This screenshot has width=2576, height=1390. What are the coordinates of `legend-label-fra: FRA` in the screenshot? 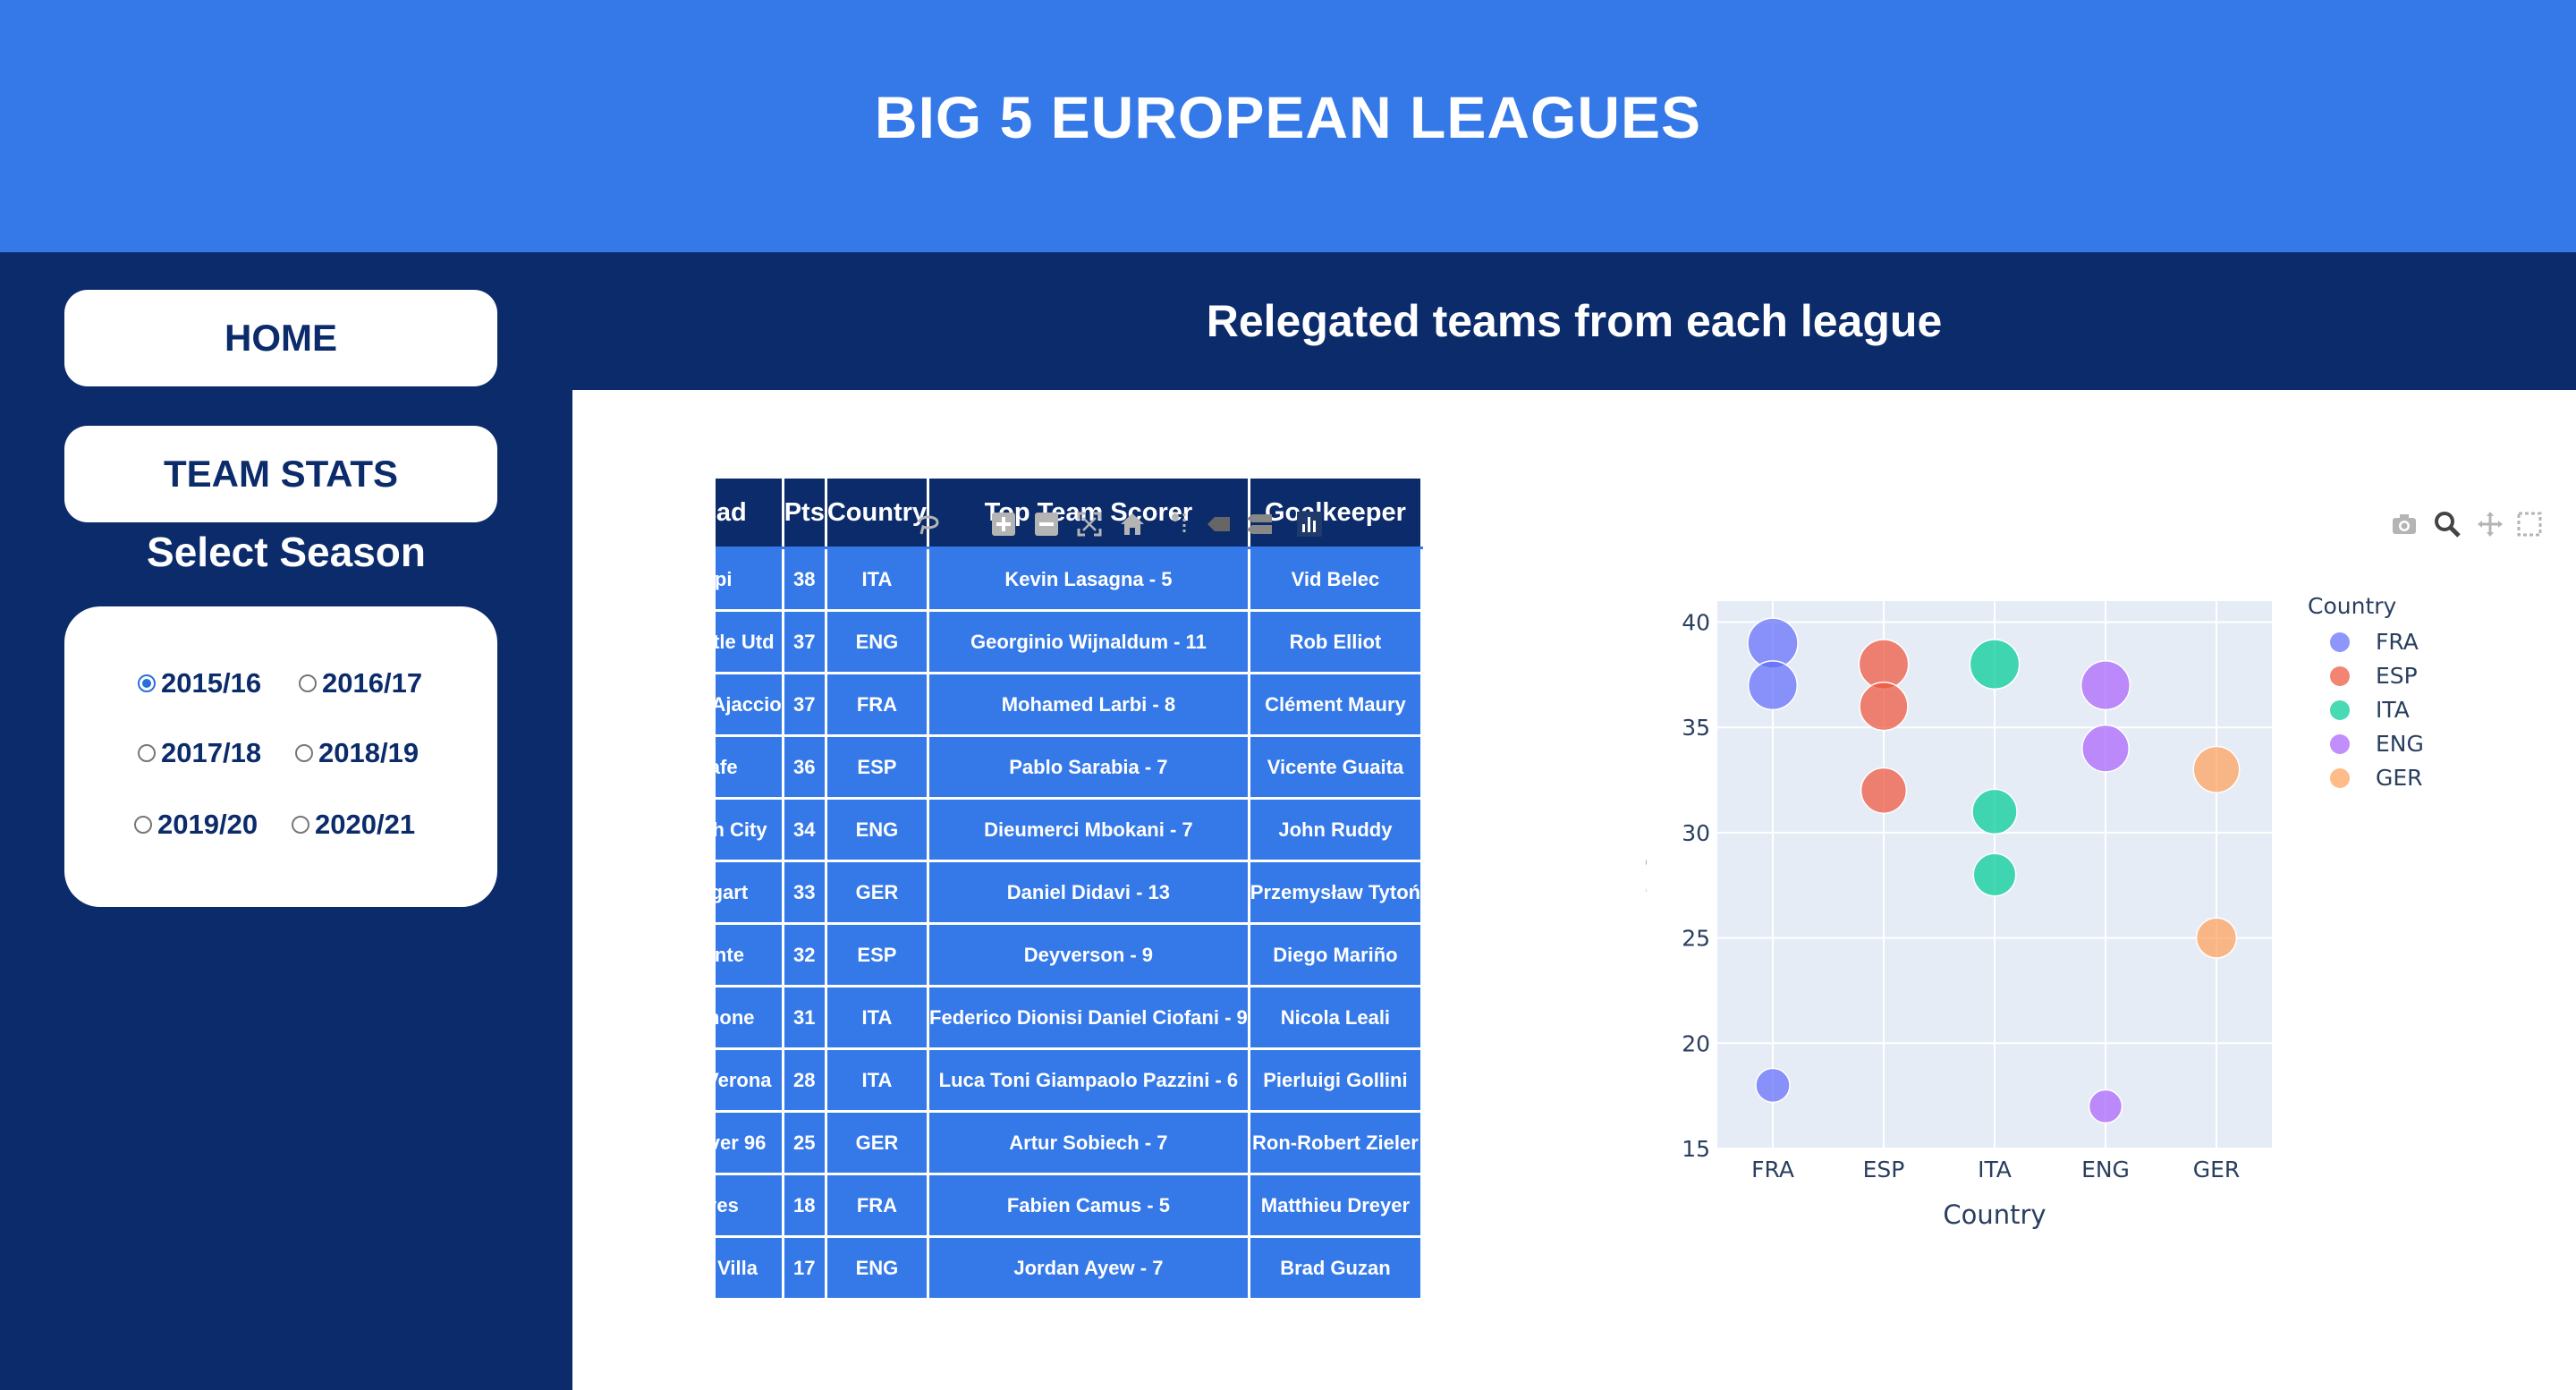 It's located at (2397, 642).